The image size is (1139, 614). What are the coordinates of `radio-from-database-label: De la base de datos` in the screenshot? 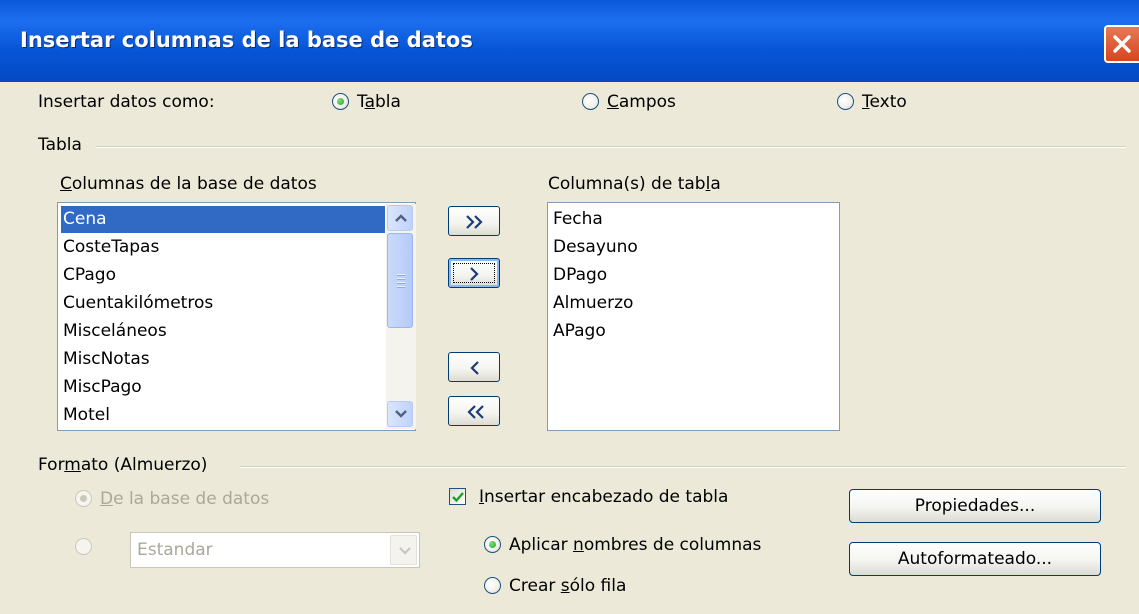 It's located at (185, 499).